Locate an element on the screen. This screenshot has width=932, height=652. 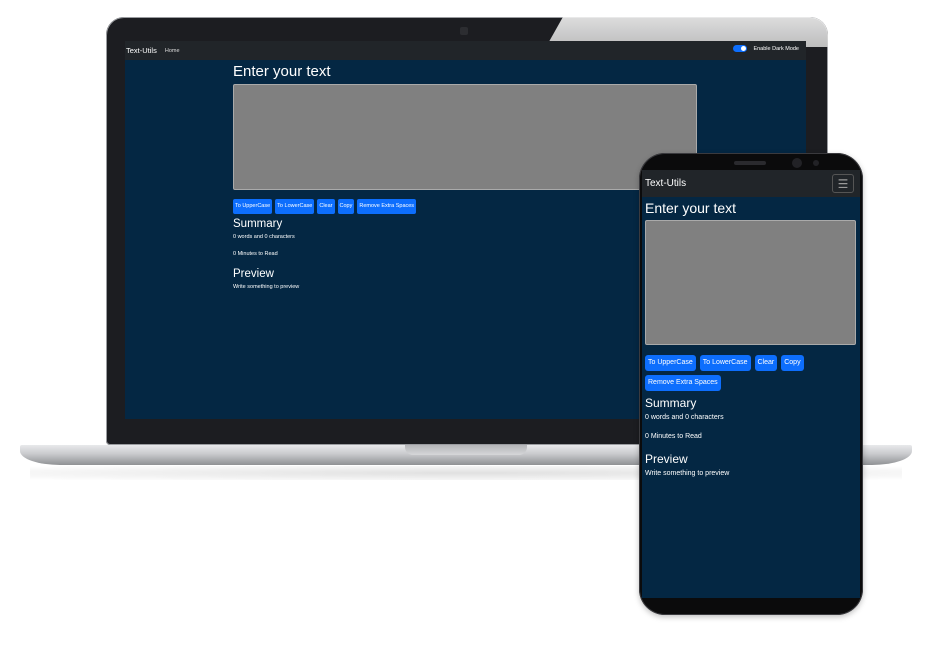
mobile-preview-text: Write something to preview is located at coordinates (687, 473).